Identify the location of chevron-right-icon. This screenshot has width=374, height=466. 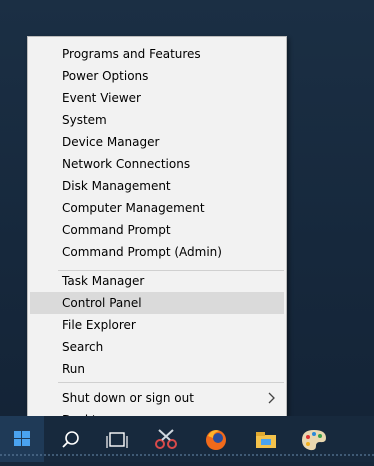
(272, 398).